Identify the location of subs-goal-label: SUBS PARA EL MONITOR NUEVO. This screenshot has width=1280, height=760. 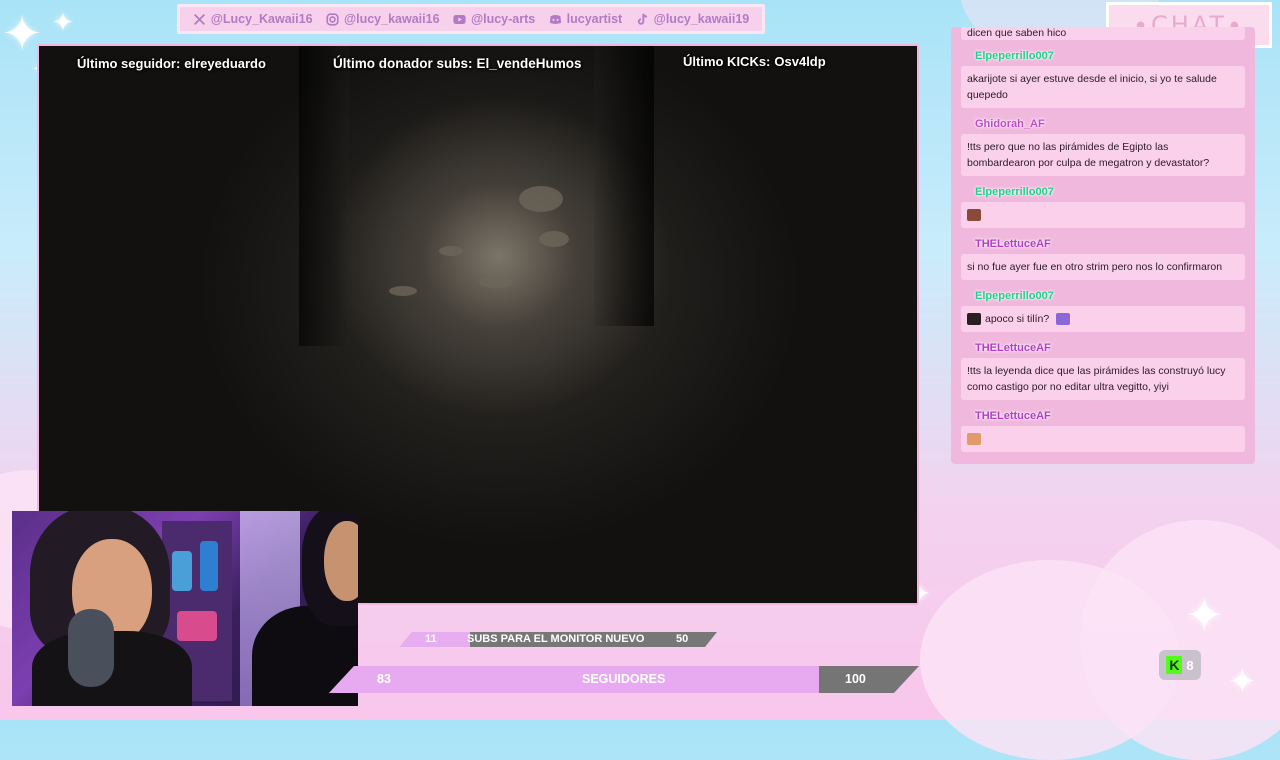
(556, 639).